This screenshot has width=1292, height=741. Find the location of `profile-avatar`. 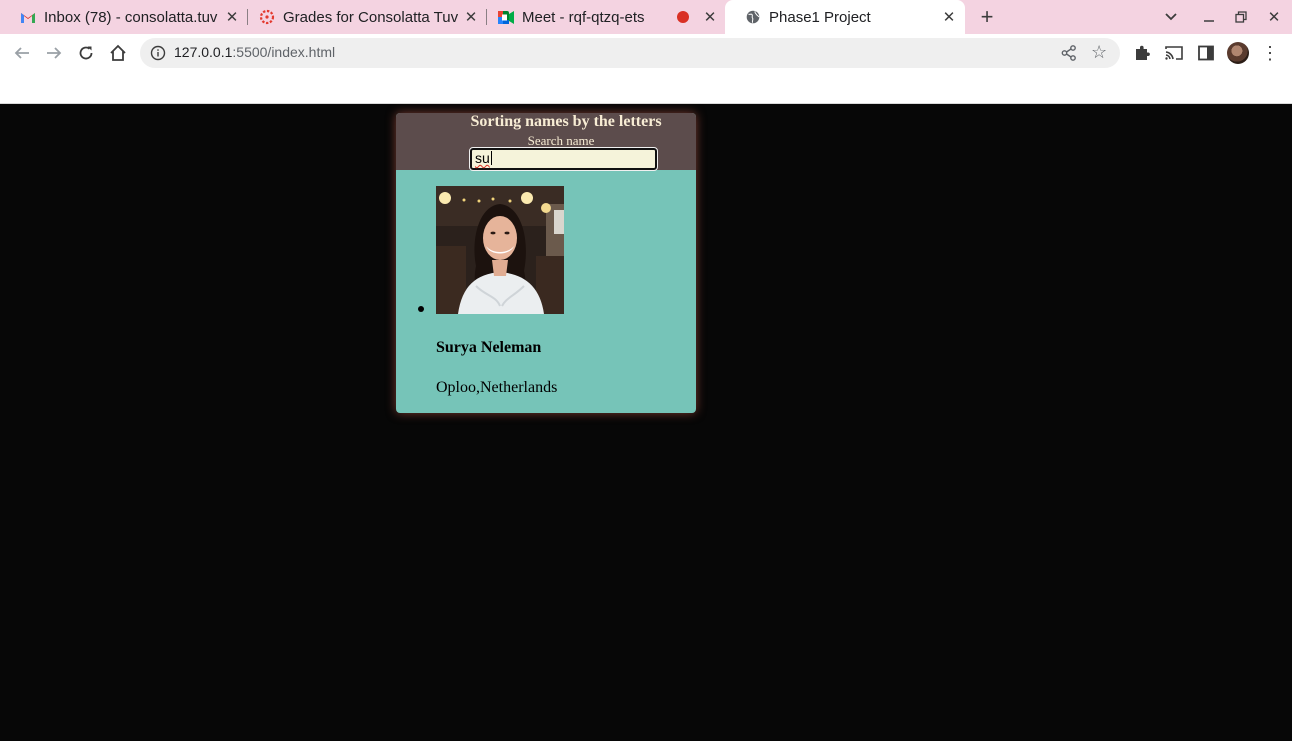

profile-avatar is located at coordinates (1238, 53).